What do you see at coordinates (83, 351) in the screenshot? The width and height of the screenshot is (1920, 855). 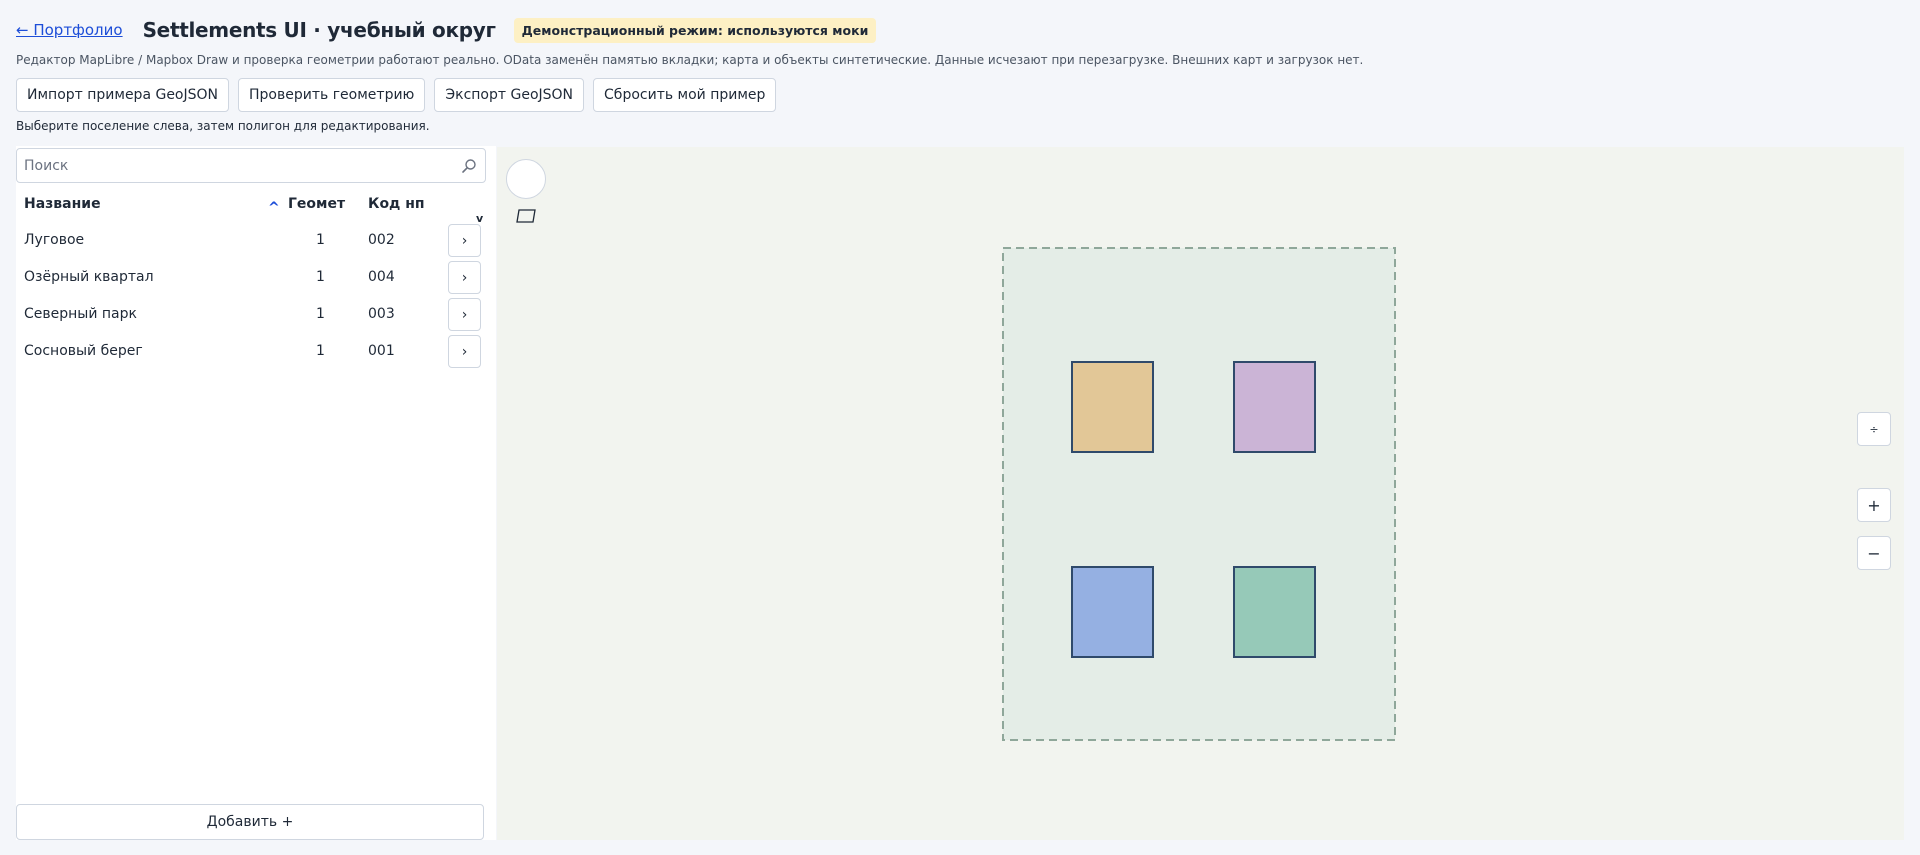 I see `row-name: Сосновый берег` at bounding box center [83, 351].